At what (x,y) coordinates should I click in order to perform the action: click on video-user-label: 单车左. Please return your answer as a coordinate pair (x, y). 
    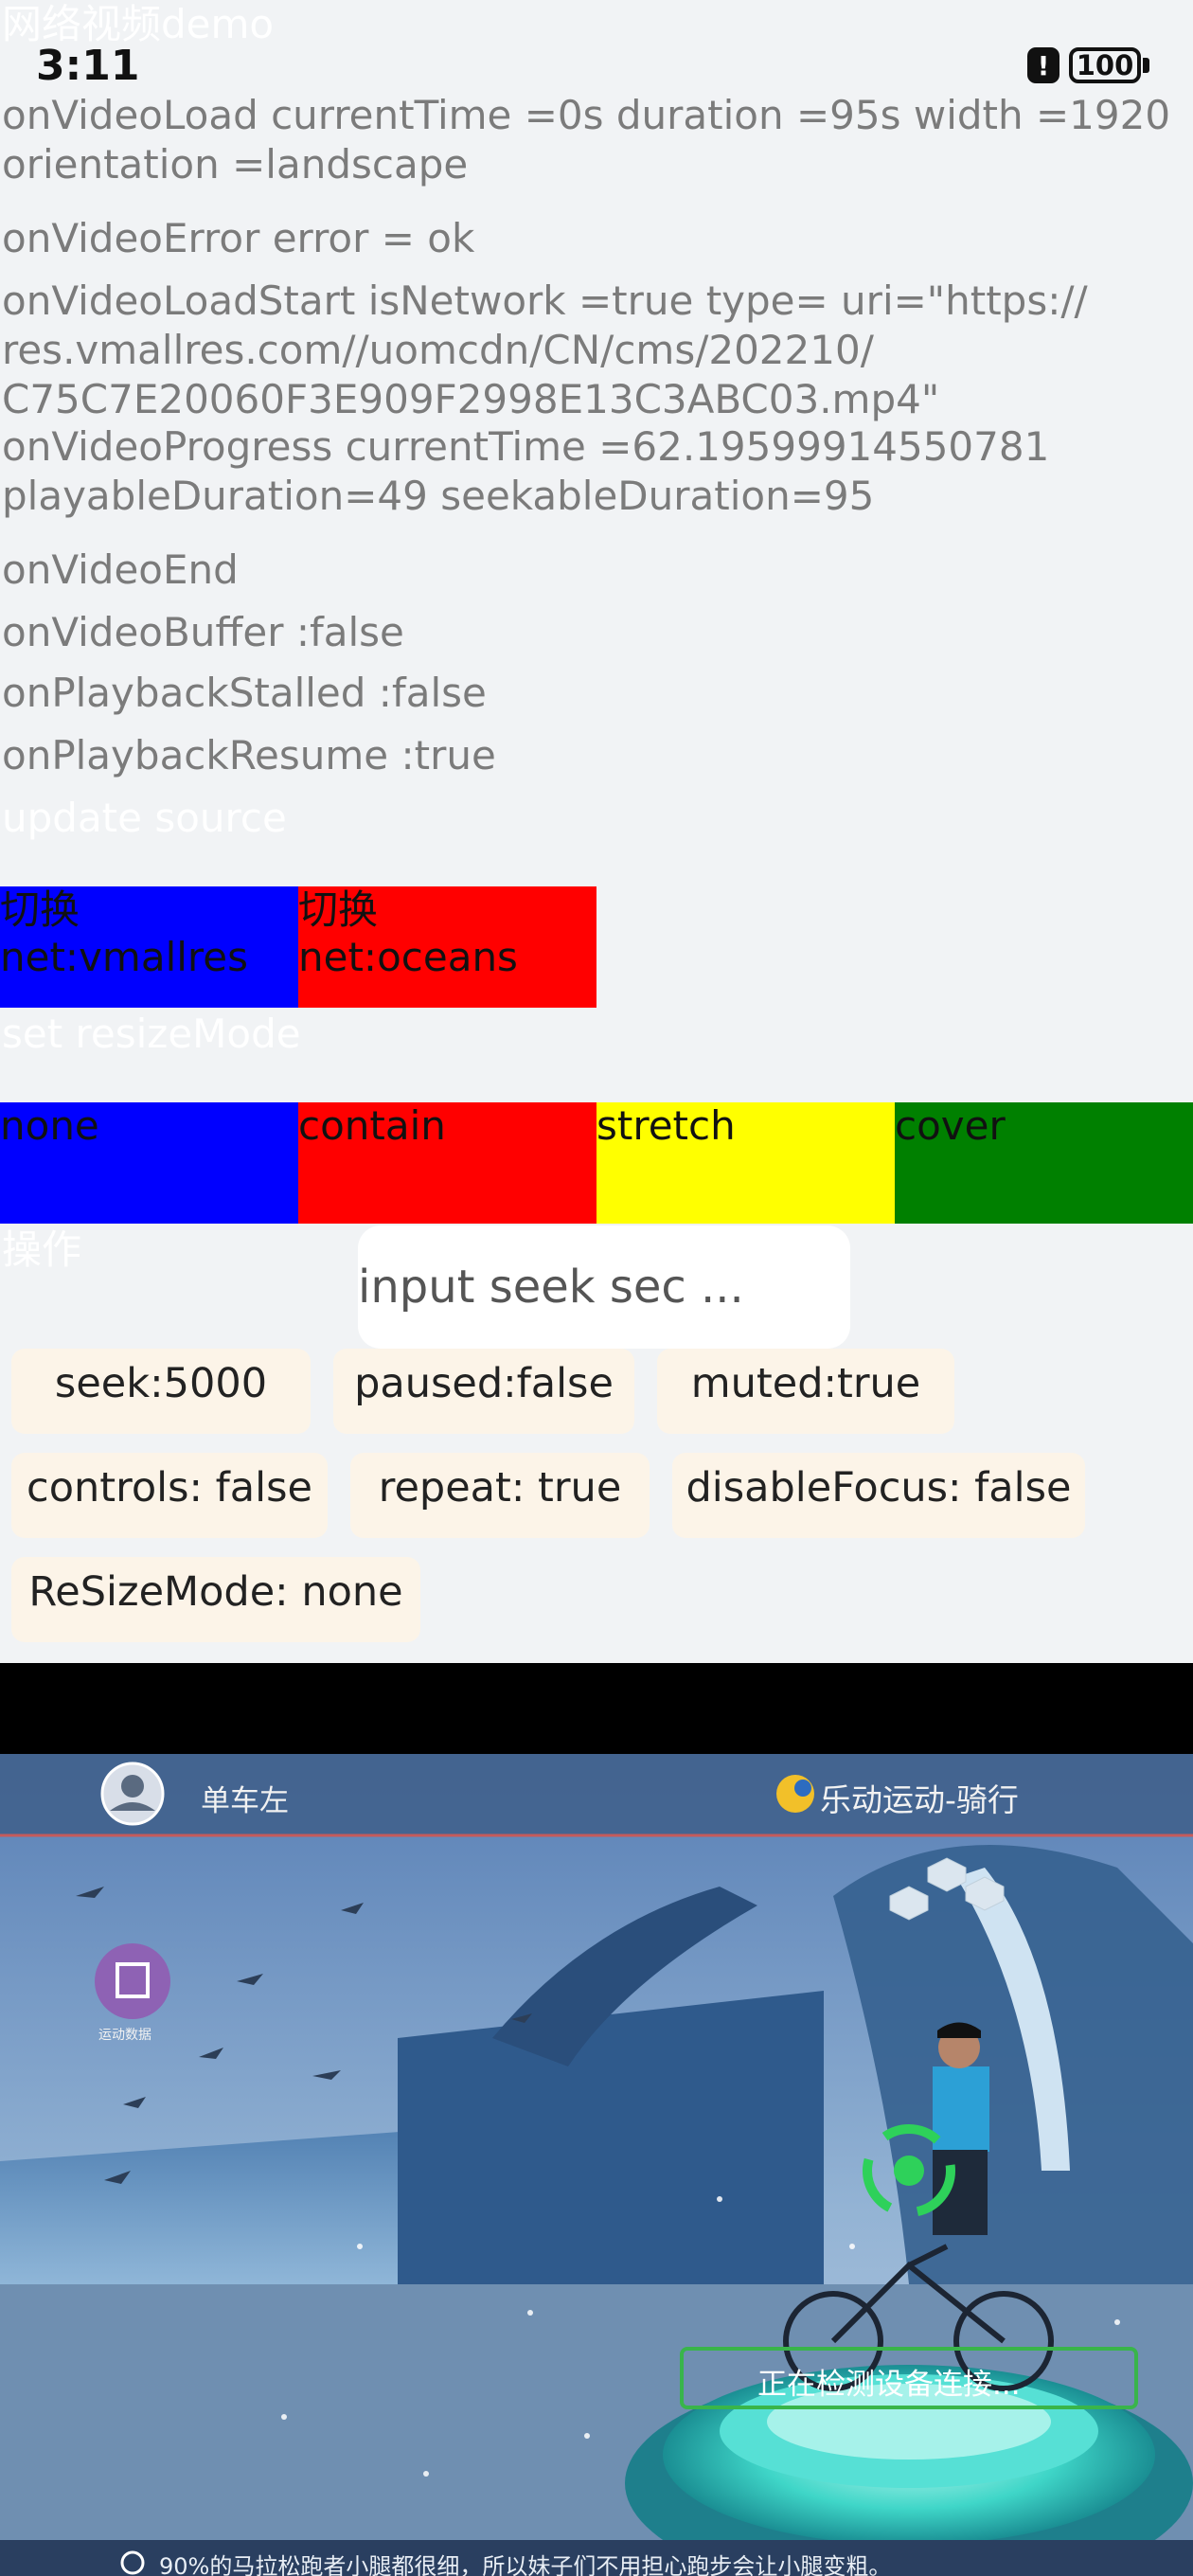
    Looking at the image, I should click on (245, 1801).